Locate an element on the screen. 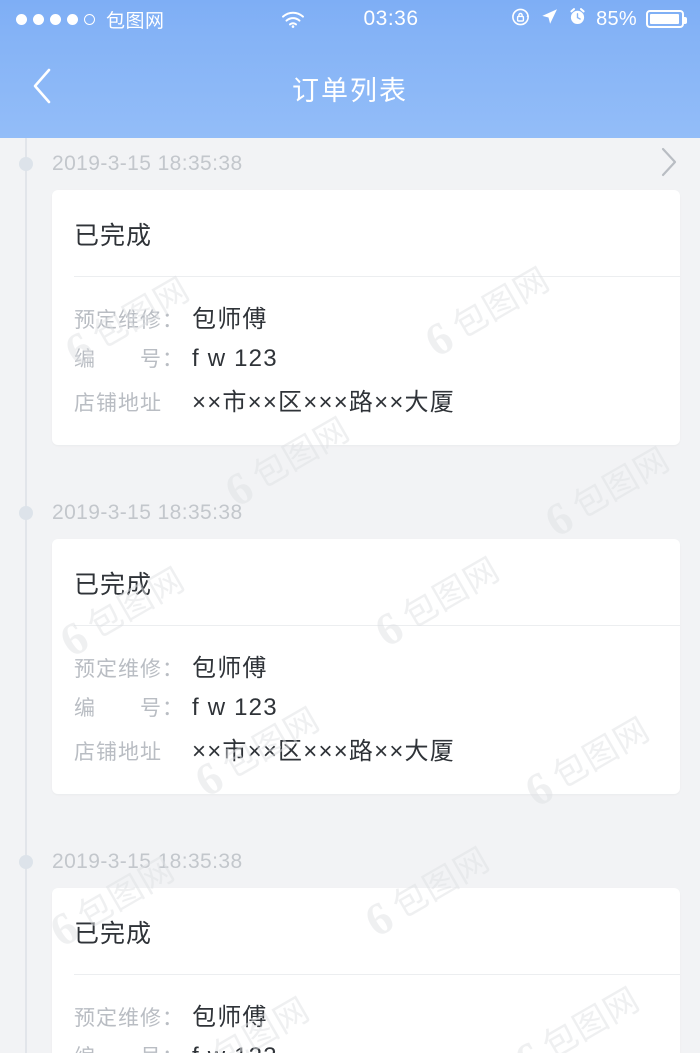  status-bar: 包图网 03:36 85% is located at coordinates (350, 19).